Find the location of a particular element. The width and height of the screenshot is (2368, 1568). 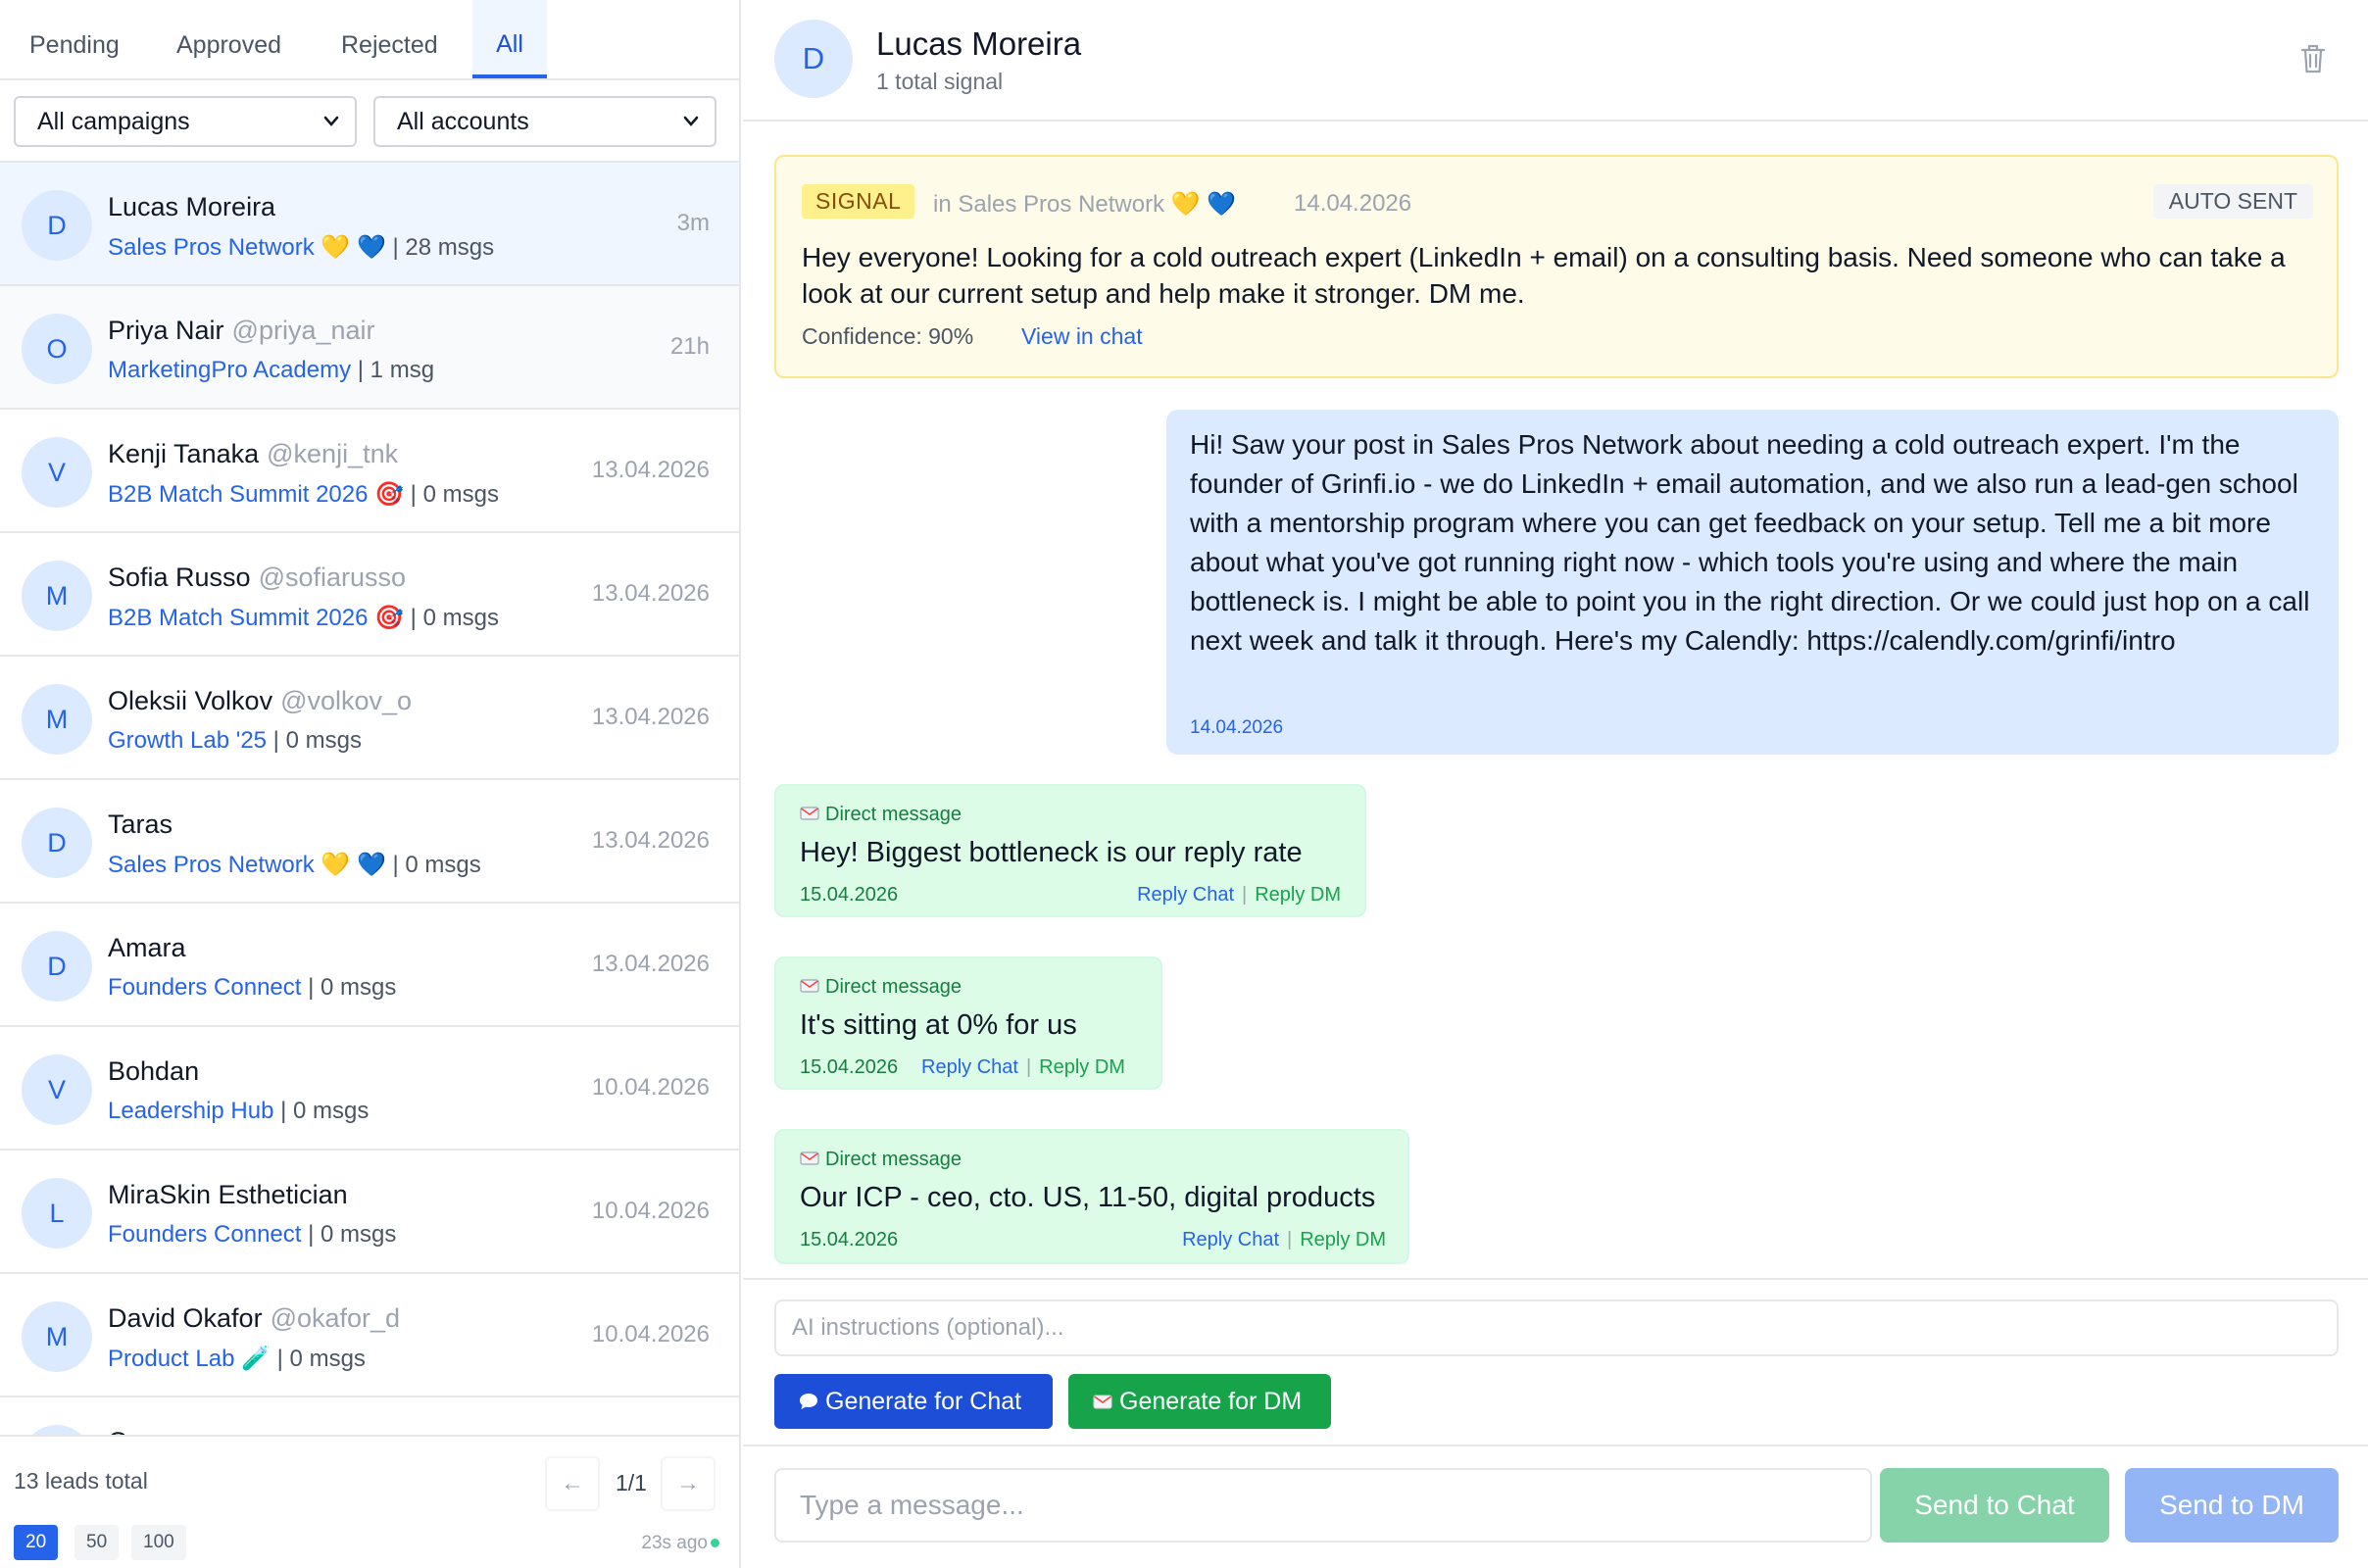

chevron-down-icon is located at coordinates (331, 121).